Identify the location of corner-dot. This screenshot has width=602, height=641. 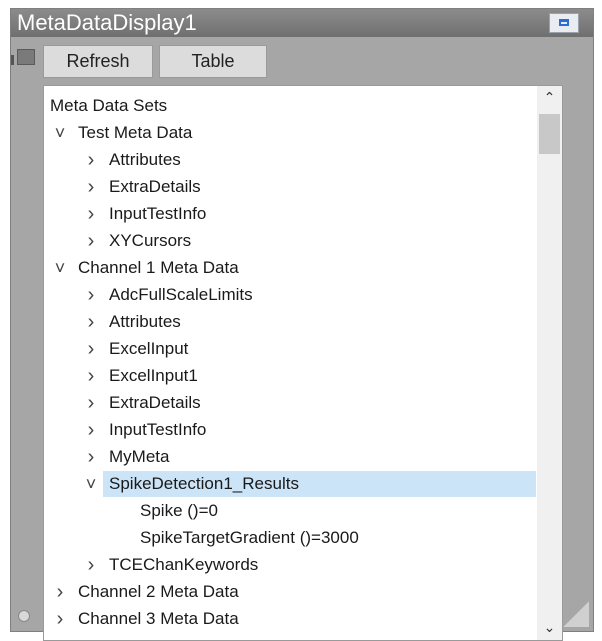
(24, 616).